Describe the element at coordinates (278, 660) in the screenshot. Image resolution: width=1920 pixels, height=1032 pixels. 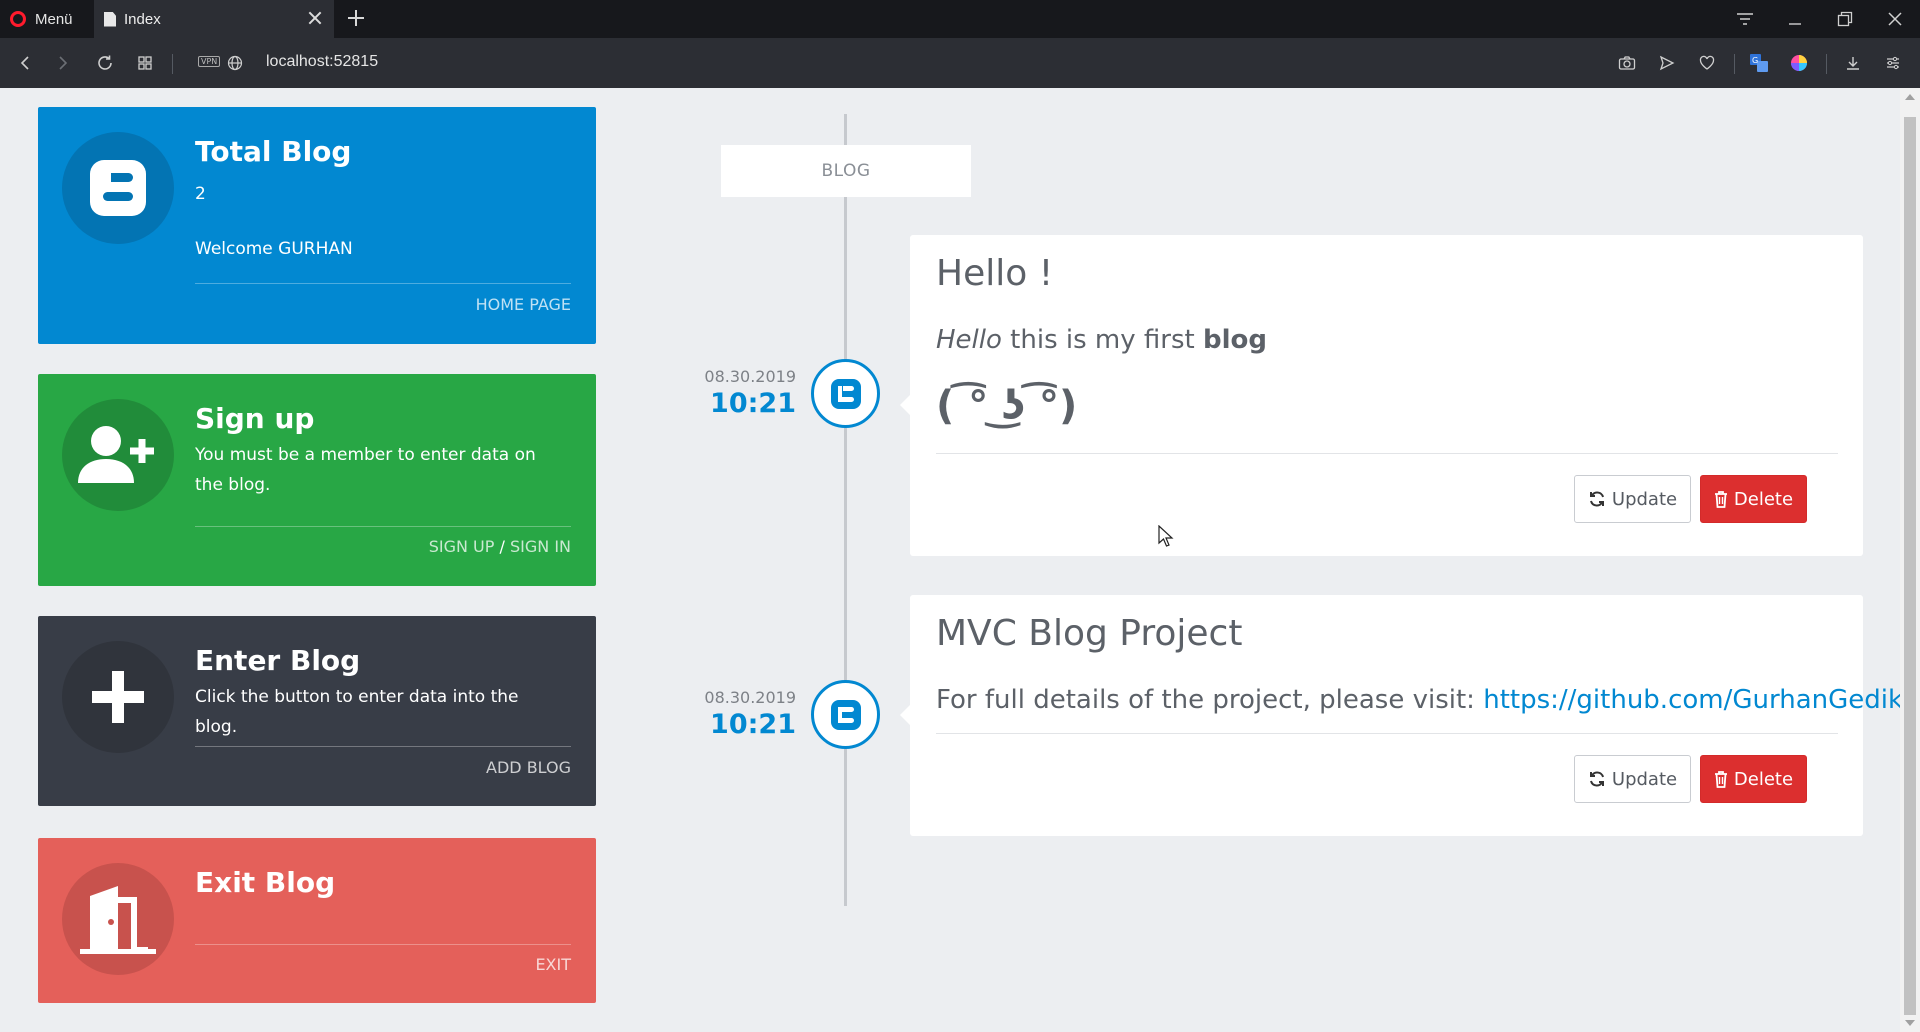
I see `enter-blog-title: Enter Blog` at that location.